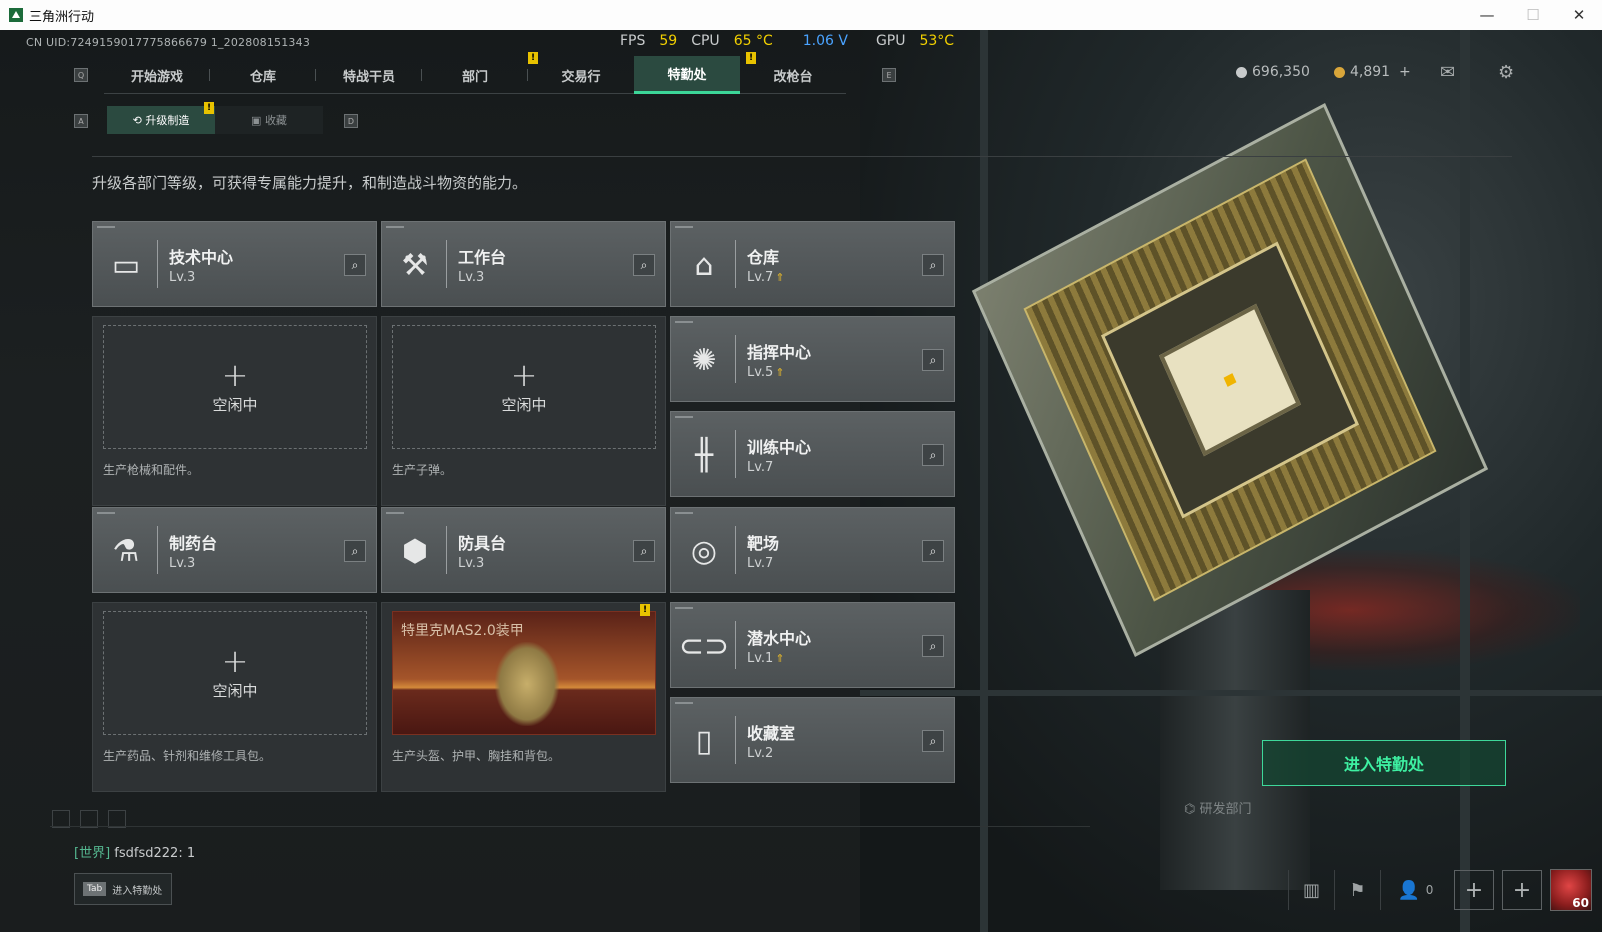  What do you see at coordinates (81, 75) in the screenshot?
I see `key-q-hint: Q` at bounding box center [81, 75].